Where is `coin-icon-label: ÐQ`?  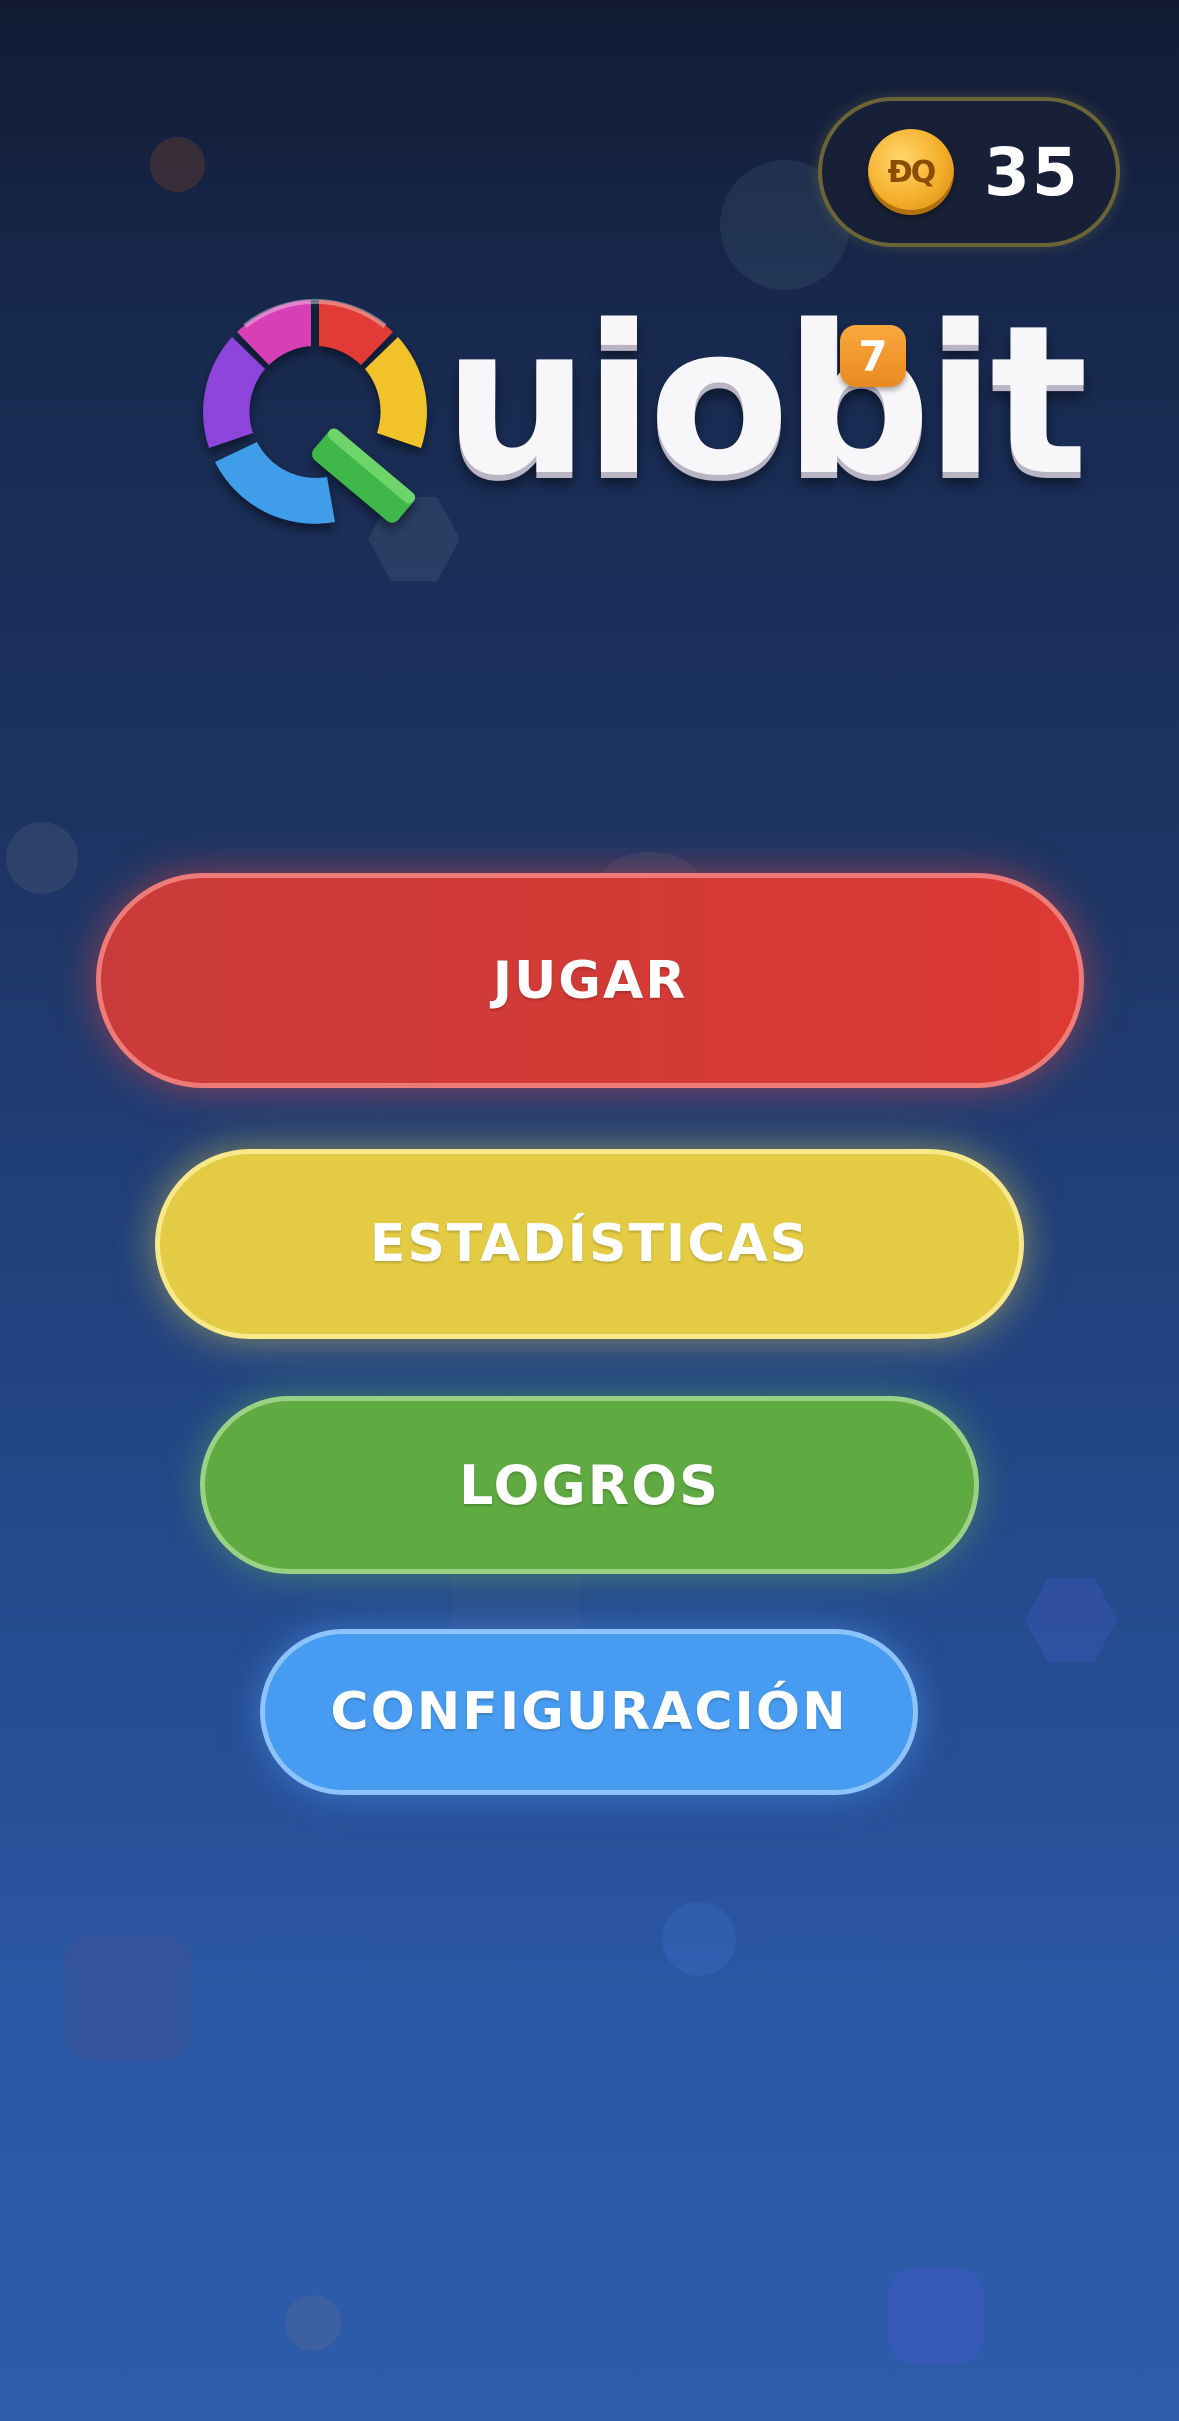
coin-icon-label: ÐQ is located at coordinates (912, 172).